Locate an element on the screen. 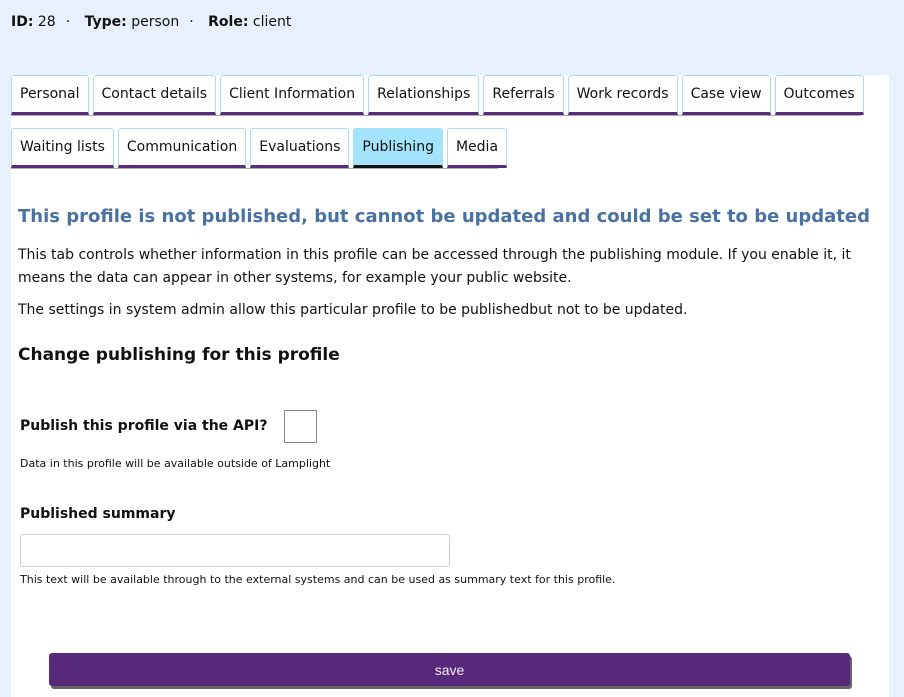 This screenshot has width=904, height=697. tab-outcomes: Outcomes is located at coordinates (819, 95).